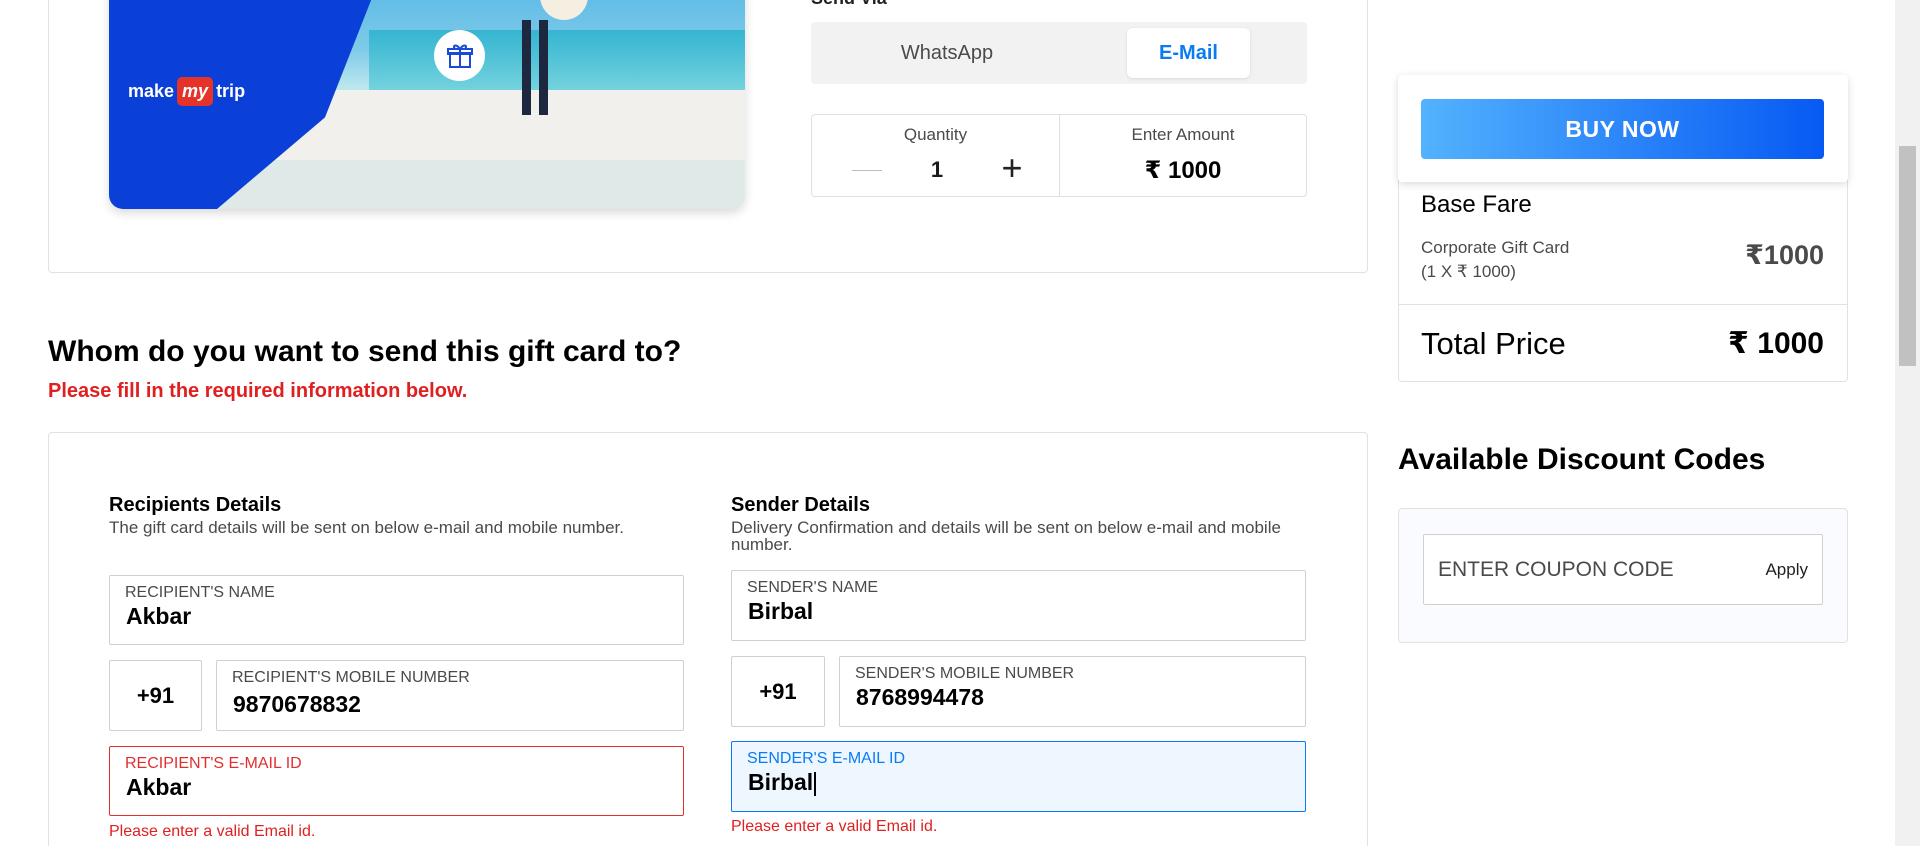 The height and width of the screenshot is (846, 1920). I want to click on page-scrollbar, so click(1907, 423).